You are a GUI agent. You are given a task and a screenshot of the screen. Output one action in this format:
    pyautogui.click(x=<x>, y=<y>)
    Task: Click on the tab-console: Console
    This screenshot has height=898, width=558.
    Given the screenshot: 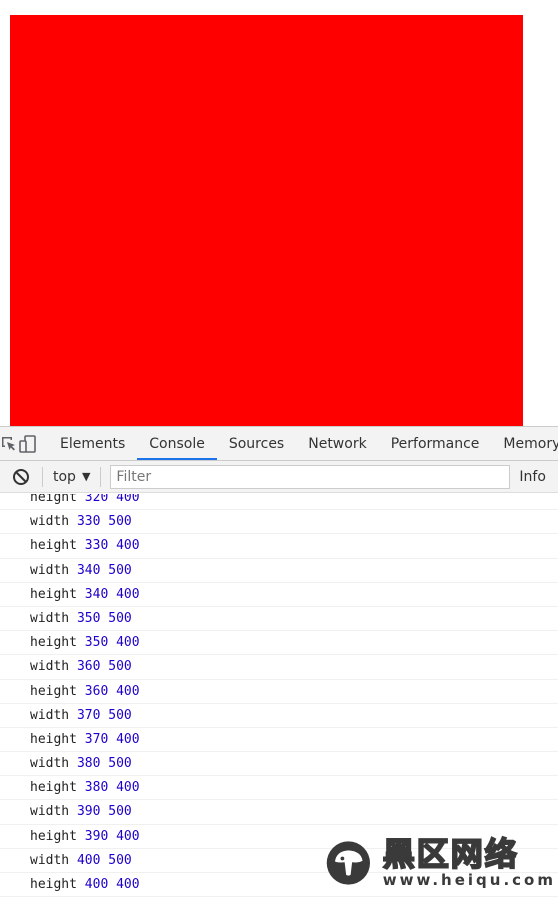 What is the action you would take?
    pyautogui.click(x=177, y=443)
    